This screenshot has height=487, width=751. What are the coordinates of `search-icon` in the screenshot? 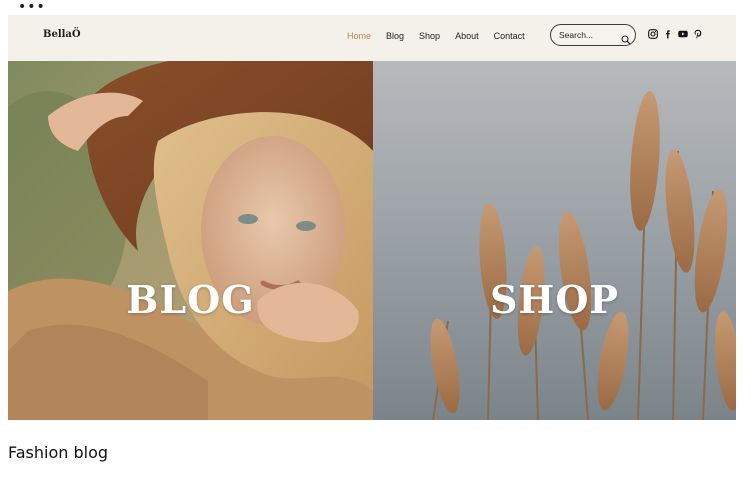 It's located at (626, 37).